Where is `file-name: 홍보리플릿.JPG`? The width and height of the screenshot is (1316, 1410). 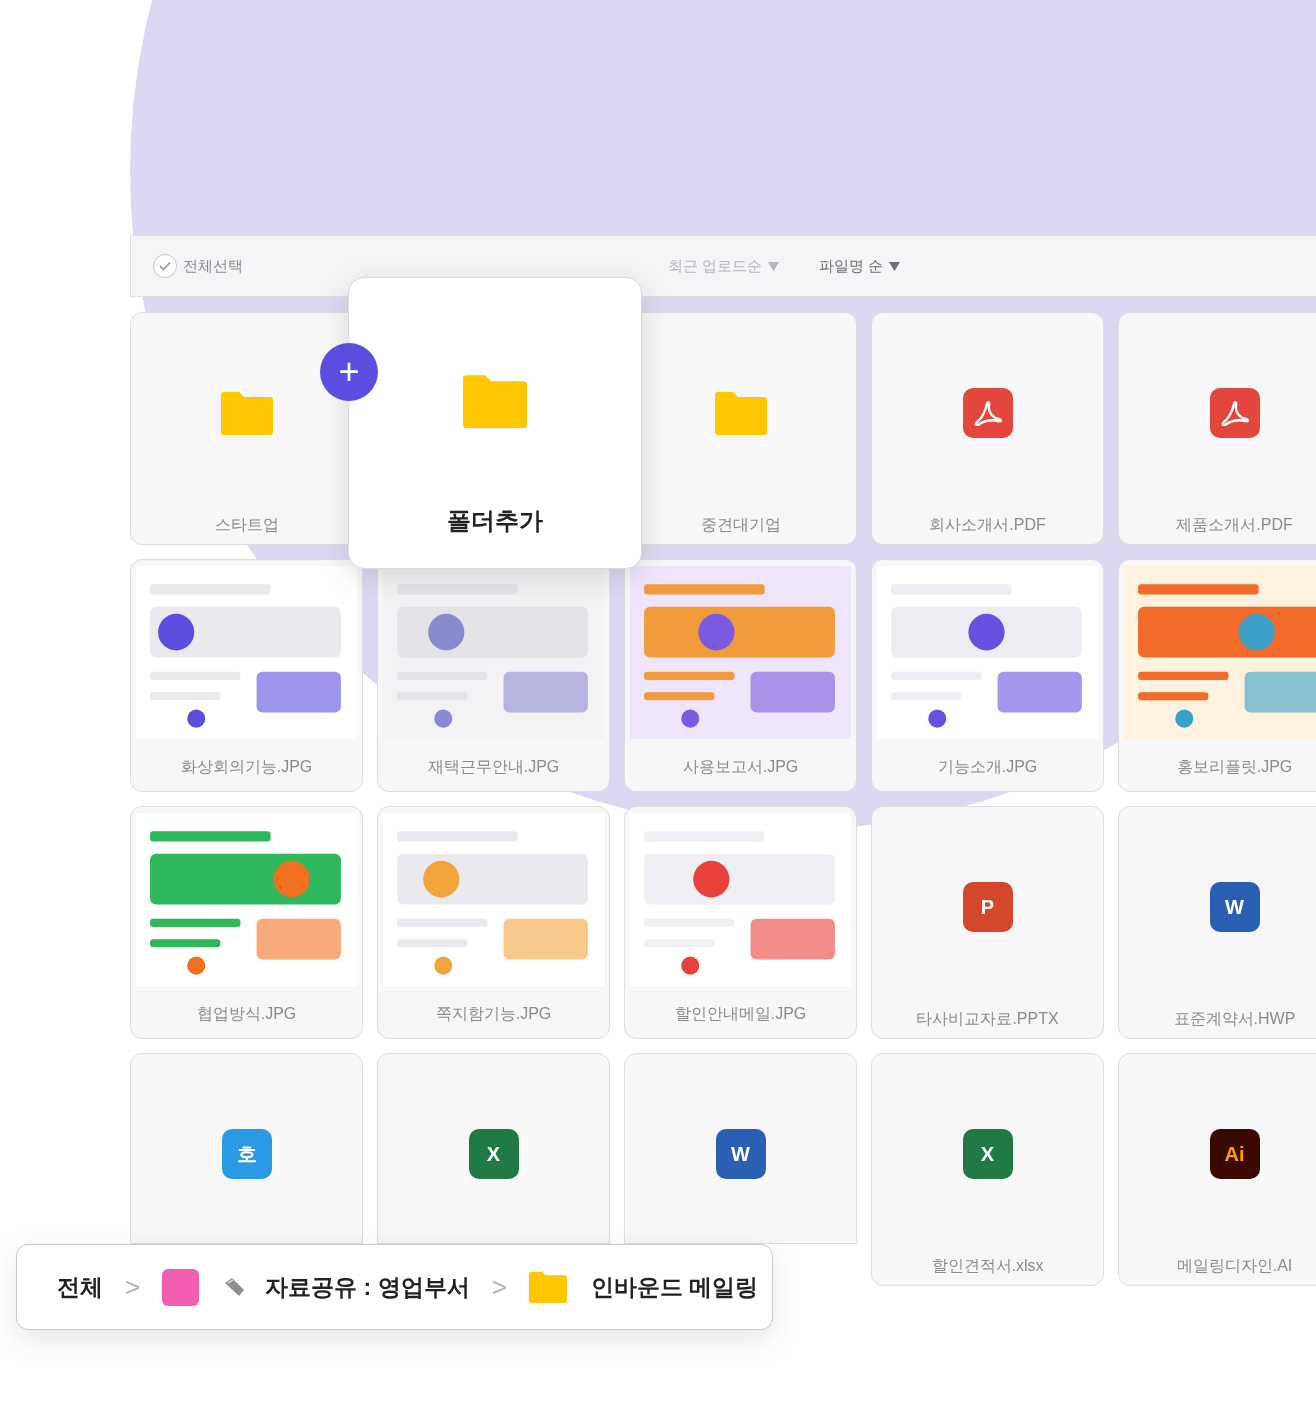
file-name: 홍보리플릿.JPG is located at coordinates (1234, 767).